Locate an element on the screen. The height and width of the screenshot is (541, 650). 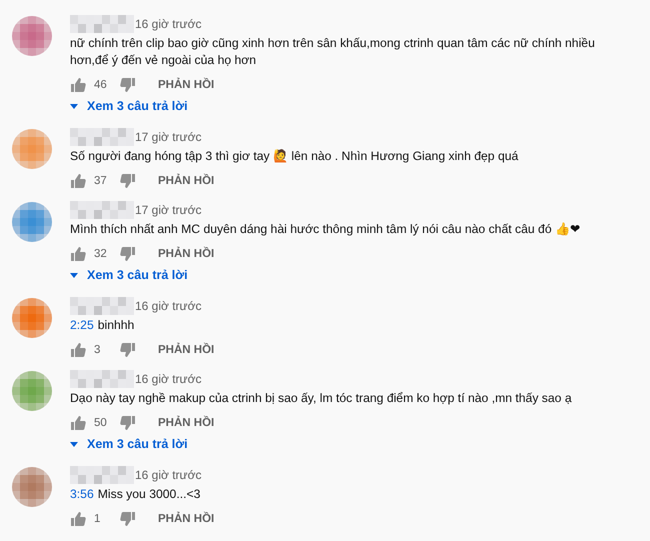
like-count: 3 is located at coordinates (98, 350).